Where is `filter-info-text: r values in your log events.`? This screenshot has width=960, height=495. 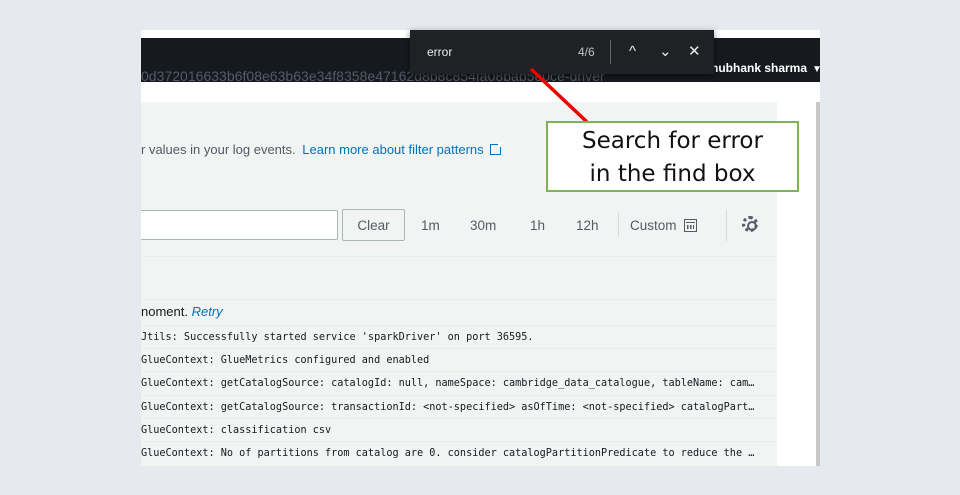
filter-info-text: r values in your log events. is located at coordinates (218, 149).